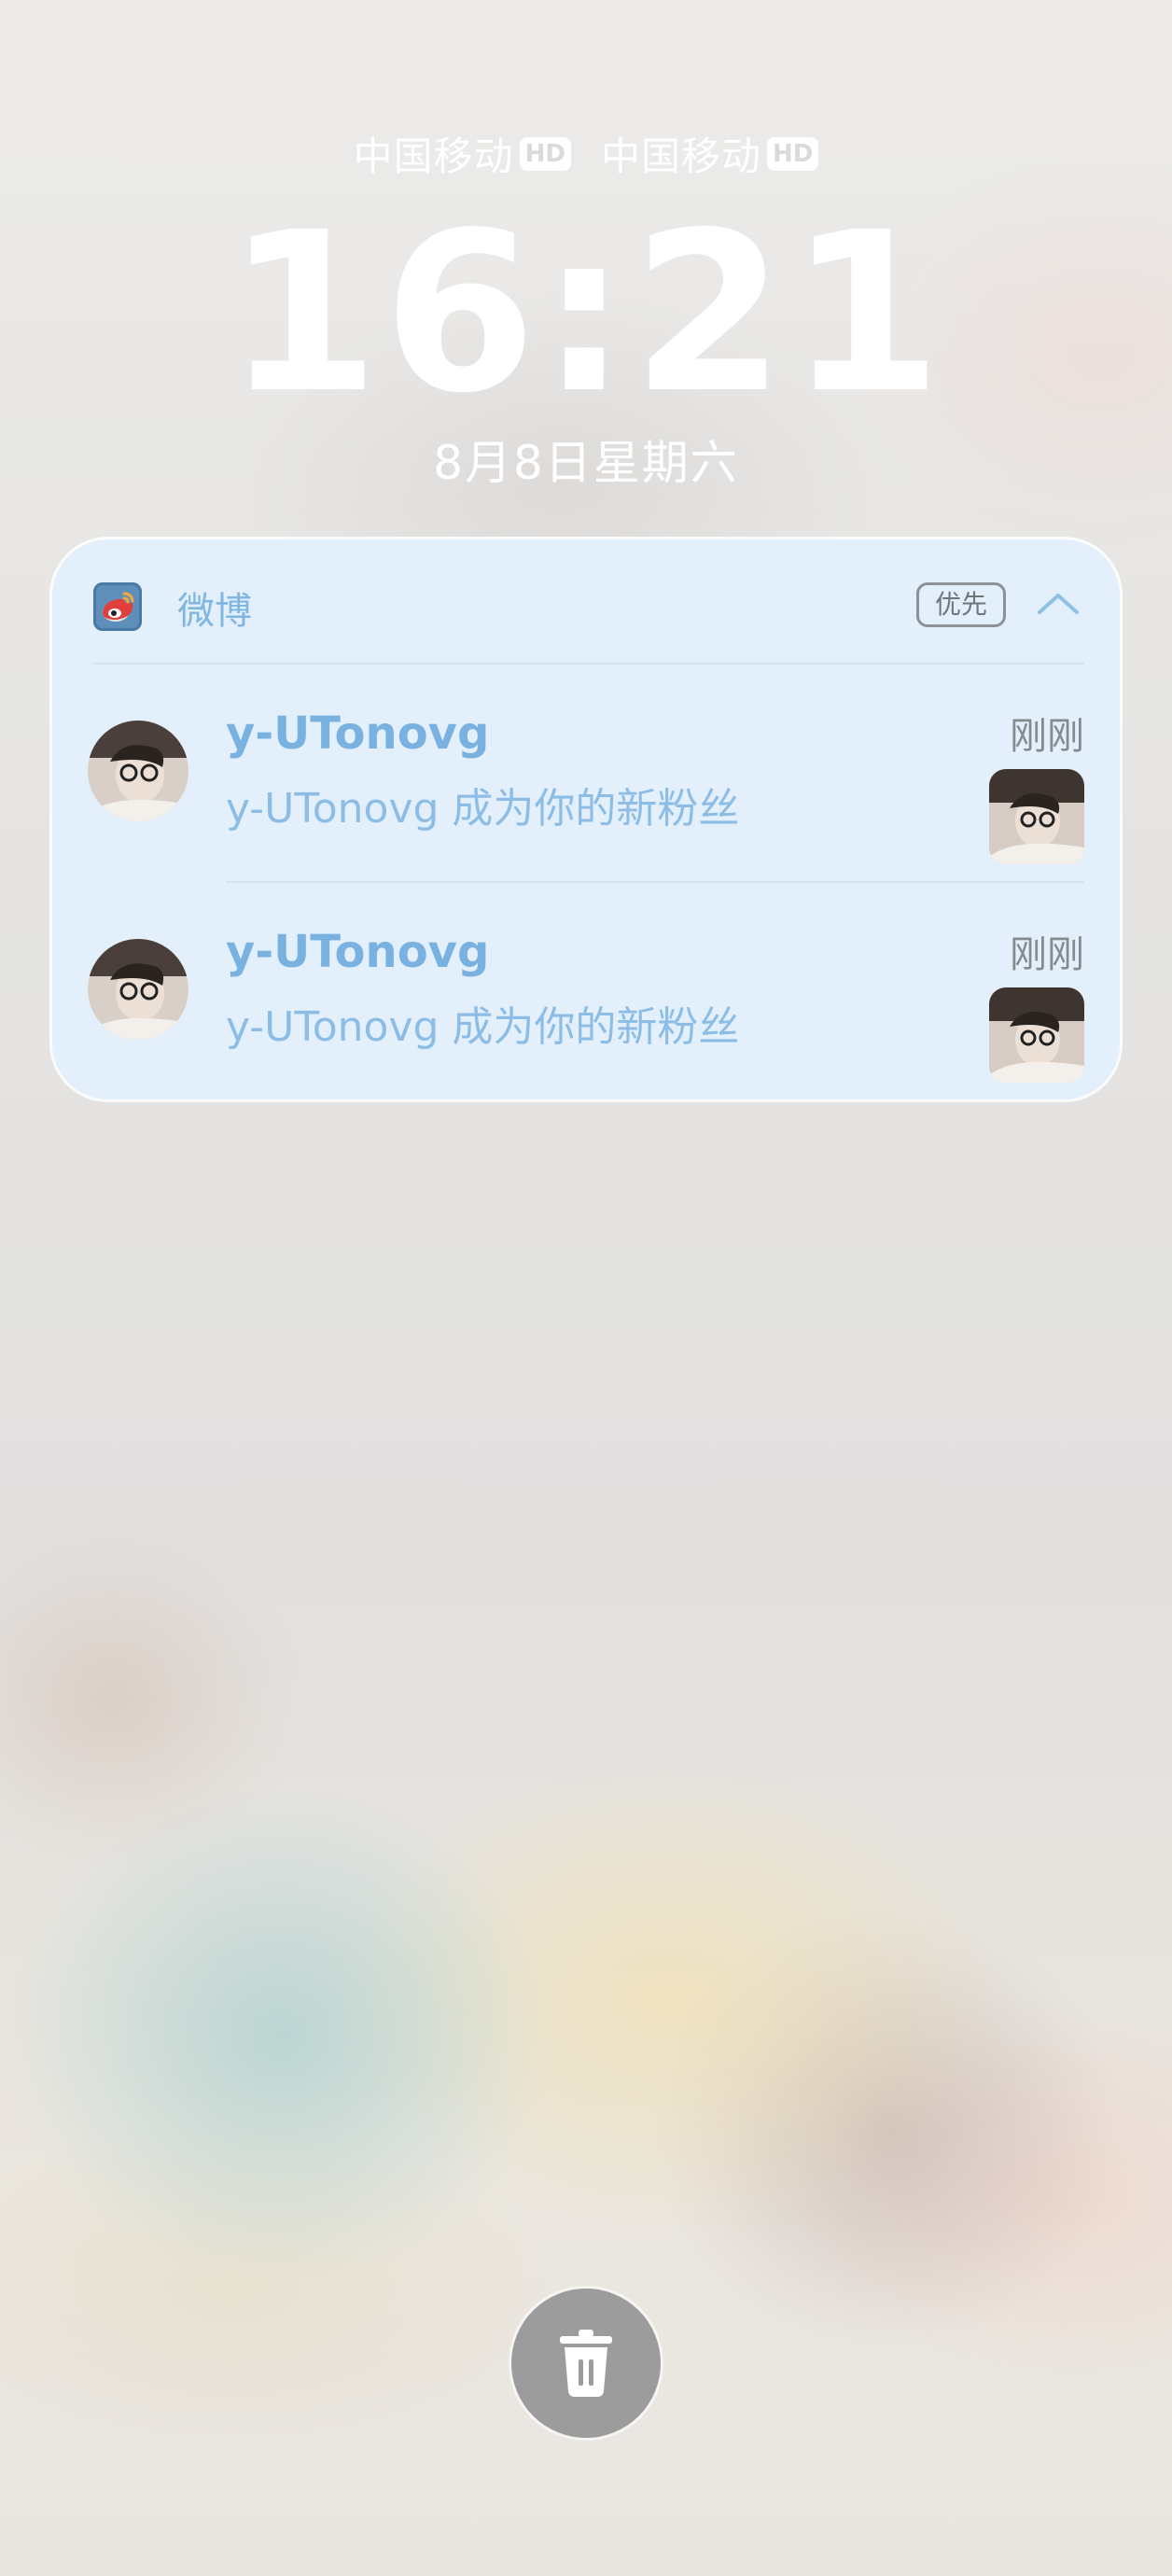 The height and width of the screenshot is (2576, 1172). Describe the element at coordinates (214, 611) in the screenshot. I see `app-name: 微博` at that location.